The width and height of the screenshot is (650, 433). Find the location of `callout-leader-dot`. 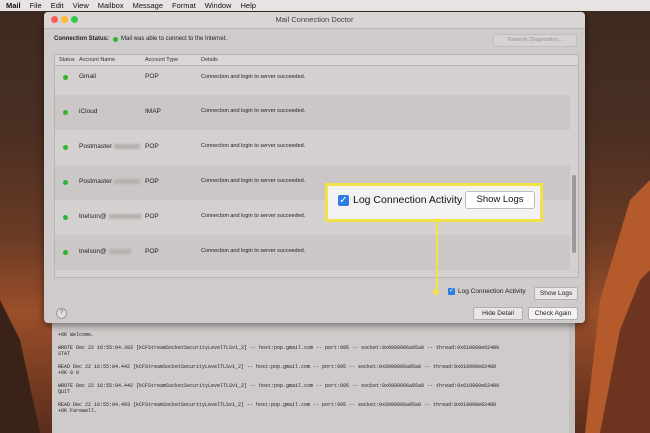

callout-leader-dot is located at coordinates (436, 292).